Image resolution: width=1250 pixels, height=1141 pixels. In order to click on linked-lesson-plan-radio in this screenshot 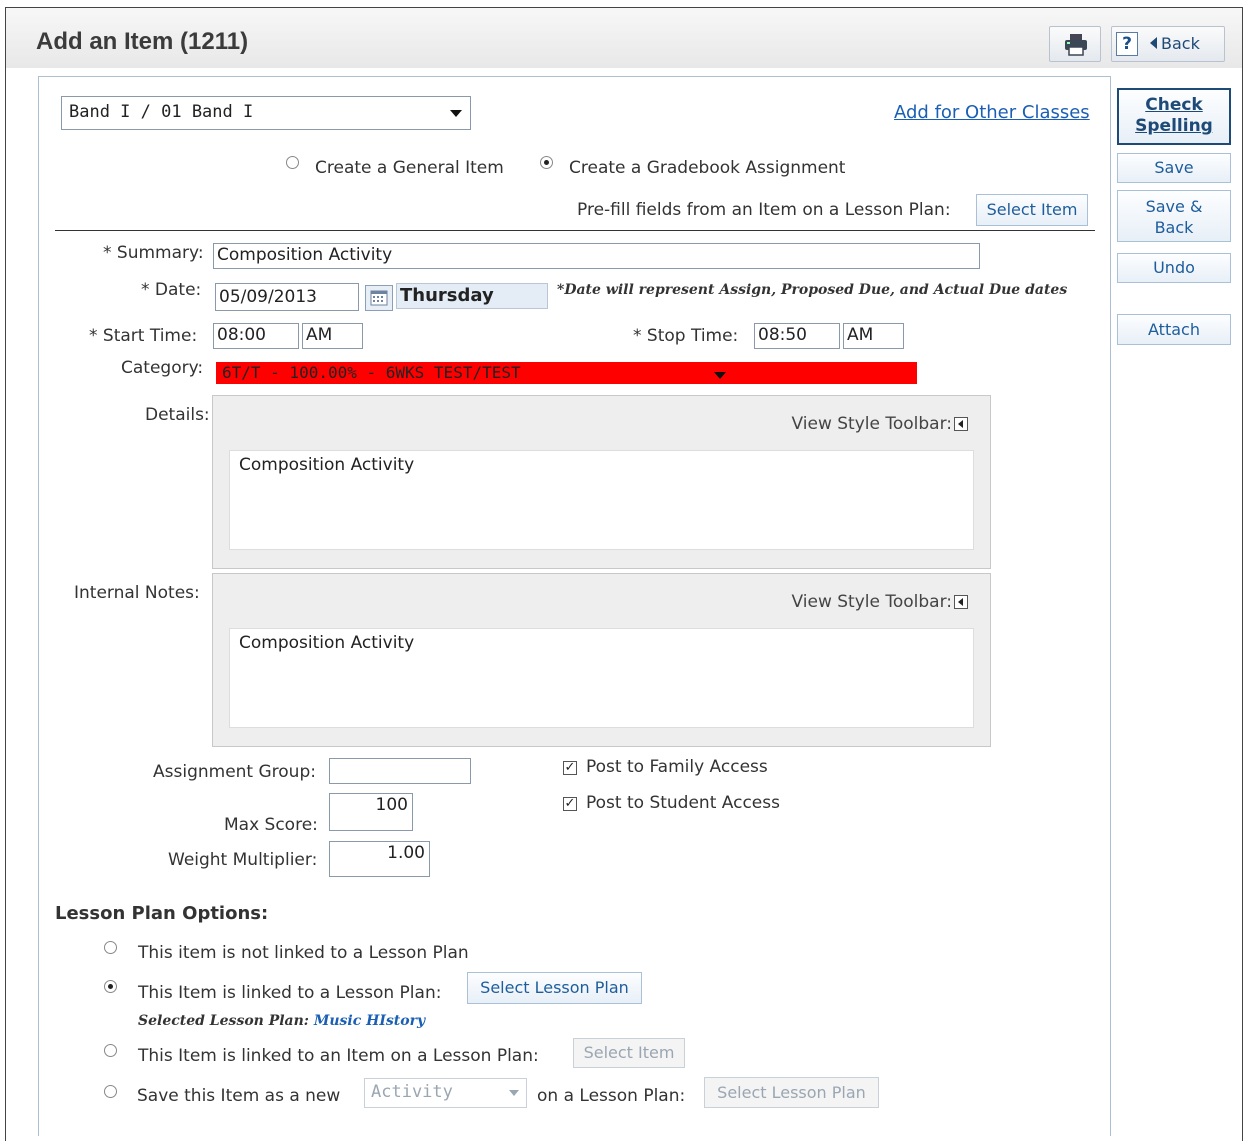, I will do `click(110, 986)`.